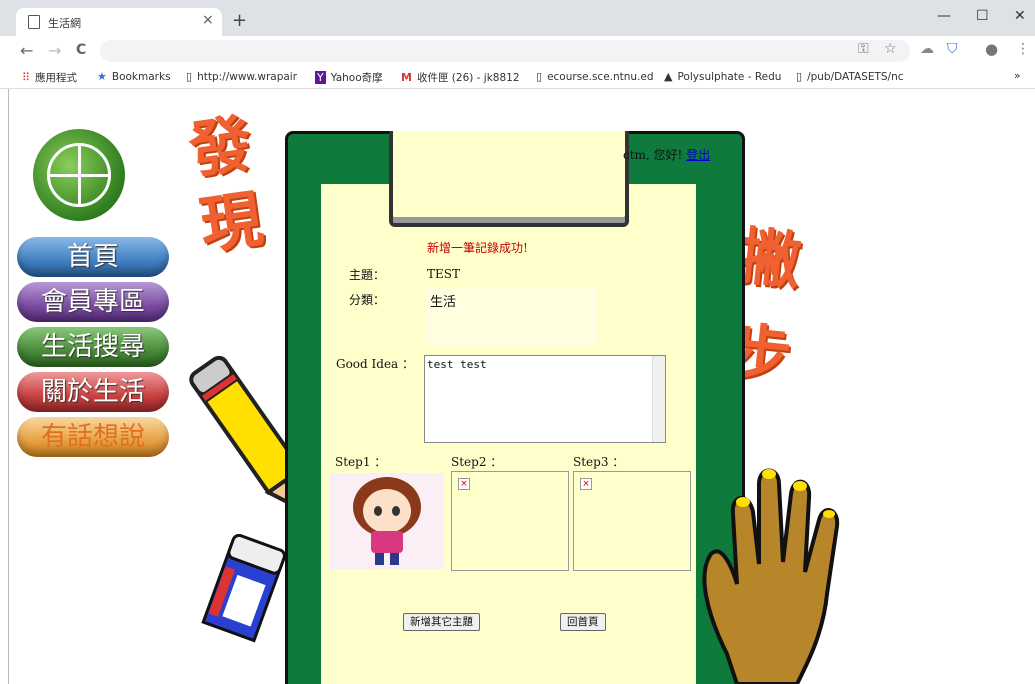  What do you see at coordinates (349, 77) in the screenshot?
I see `bookmark-yahoo: Y Yahoo奇摩` at bounding box center [349, 77].